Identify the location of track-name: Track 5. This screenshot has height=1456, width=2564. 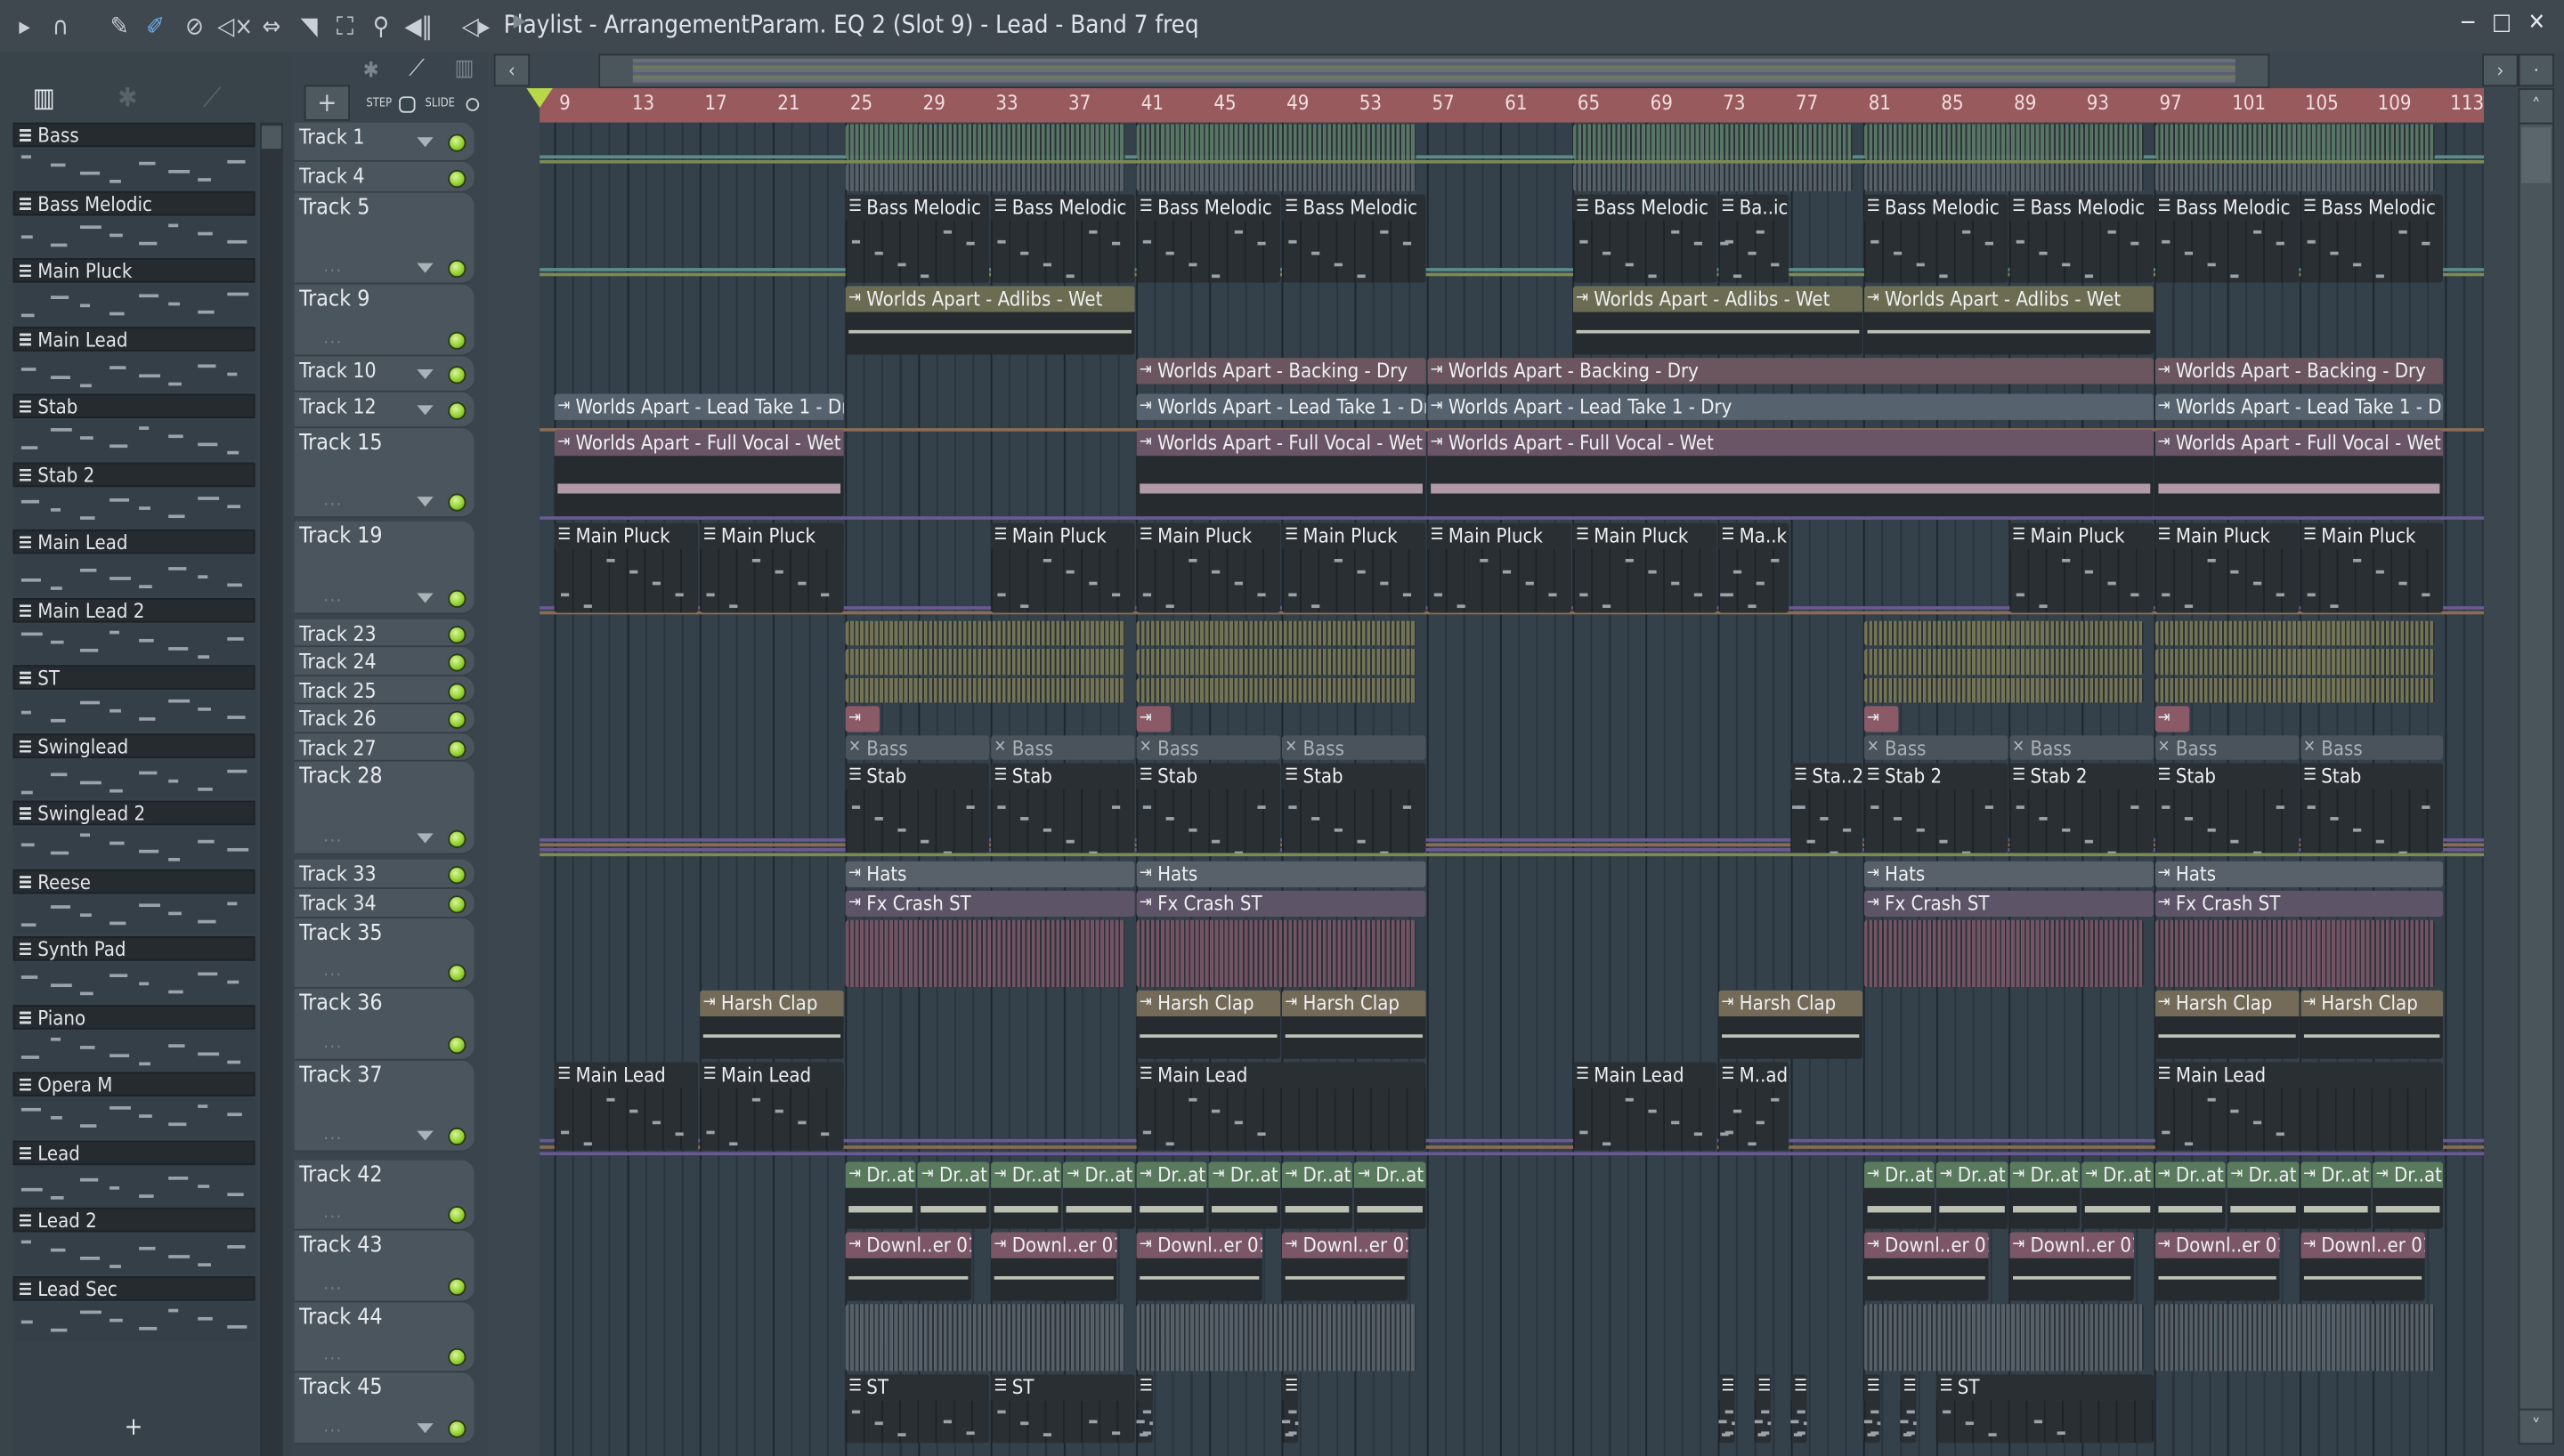
(334, 208).